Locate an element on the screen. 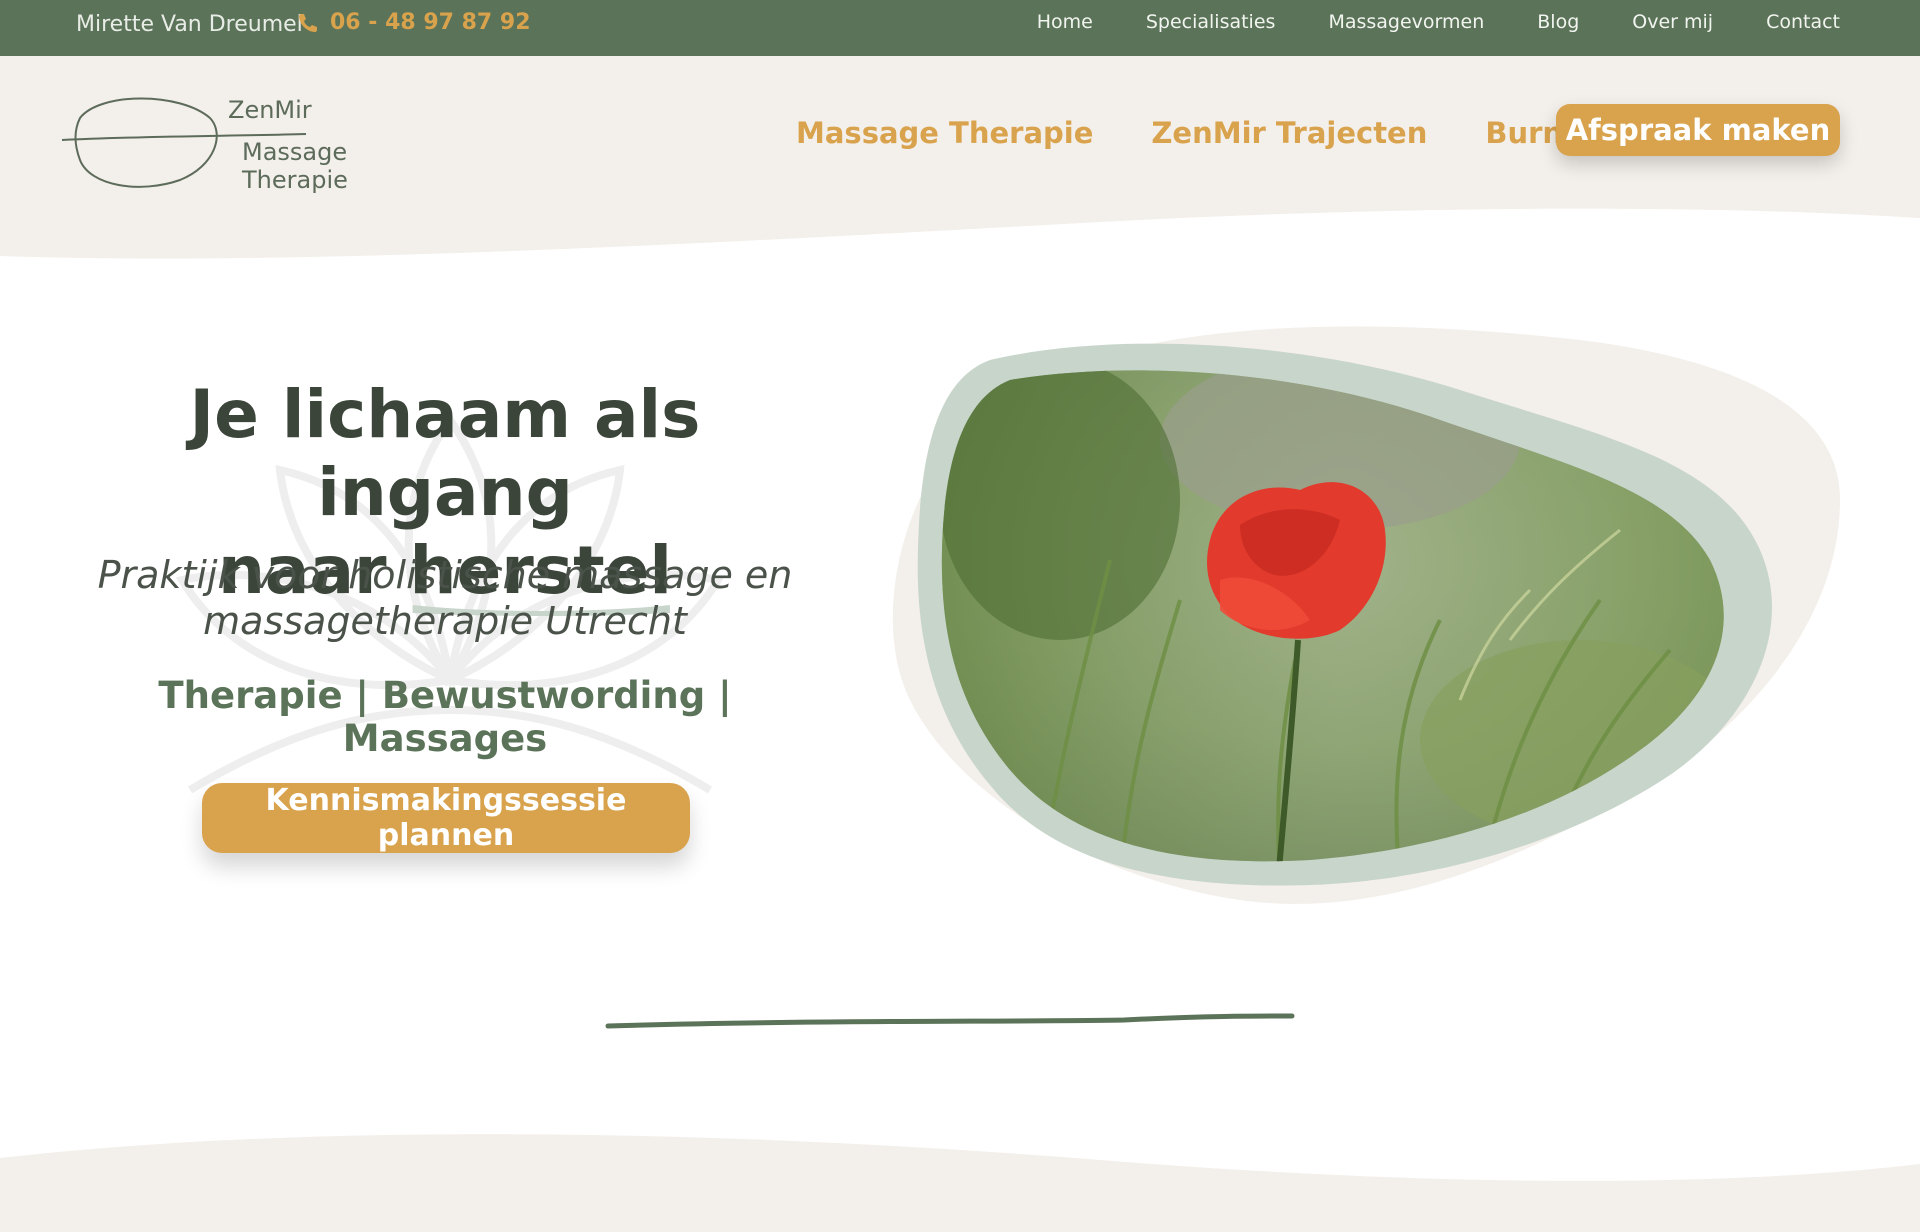  kennismakingssessie-button: Kennismakingssessie plannen is located at coordinates (446, 818).